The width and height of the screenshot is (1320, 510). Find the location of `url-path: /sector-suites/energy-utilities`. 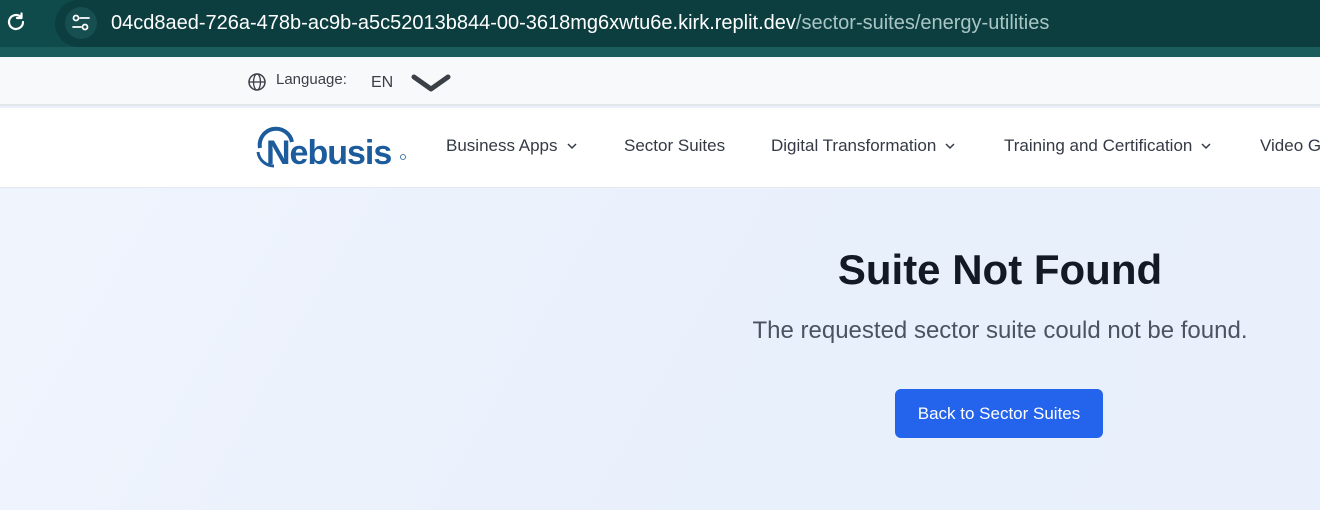

url-path: /sector-suites/energy-utilities is located at coordinates (922, 23).